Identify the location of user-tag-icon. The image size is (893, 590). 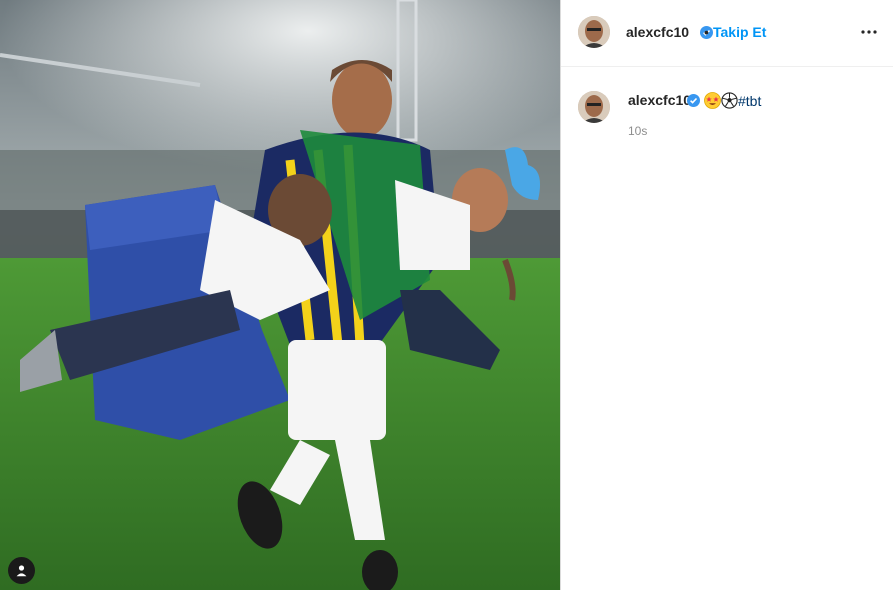
(21, 571).